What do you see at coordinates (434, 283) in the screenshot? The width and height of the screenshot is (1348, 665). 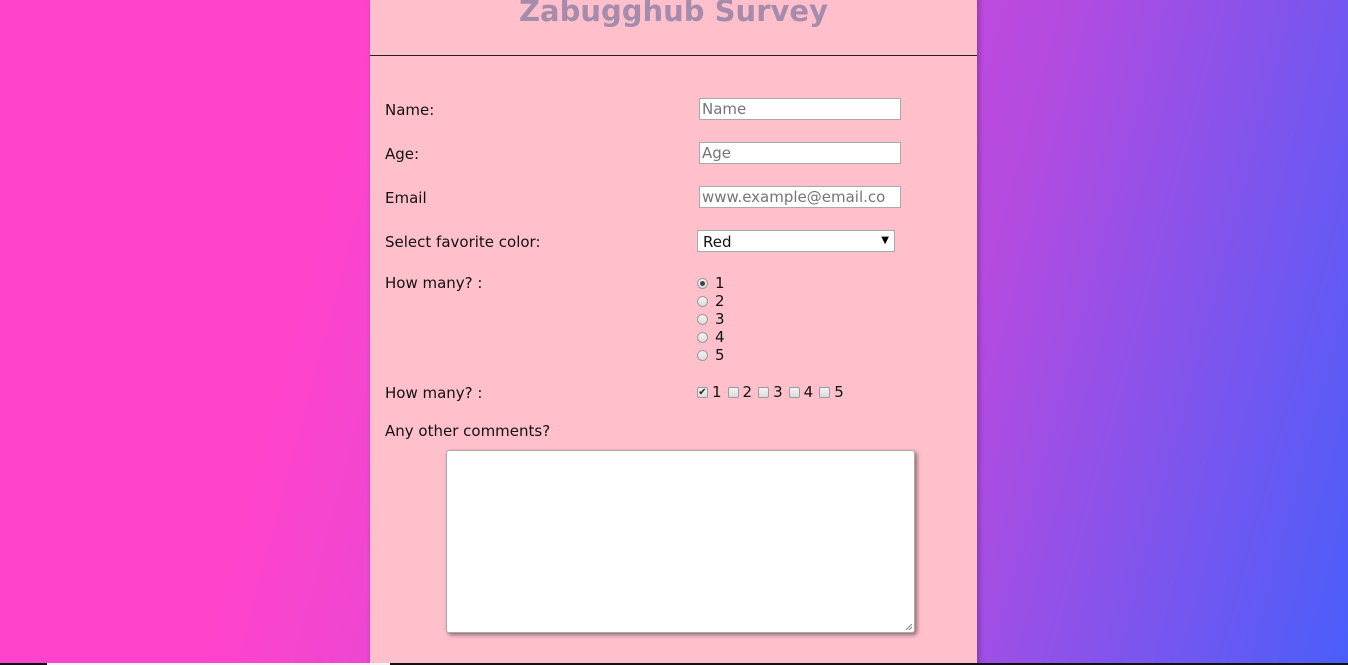 I see `radio-group-label: How many? :` at bounding box center [434, 283].